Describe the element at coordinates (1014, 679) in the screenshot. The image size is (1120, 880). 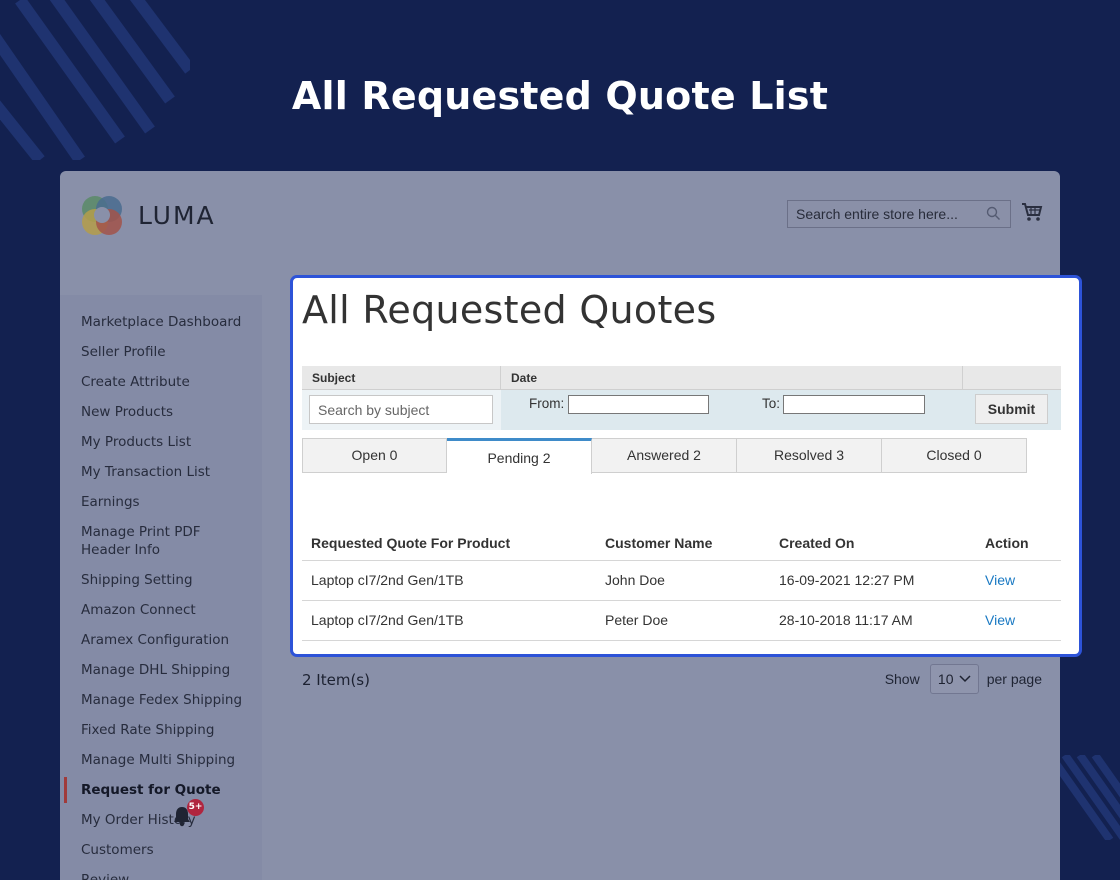
I see `per-page-label: per page` at that location.